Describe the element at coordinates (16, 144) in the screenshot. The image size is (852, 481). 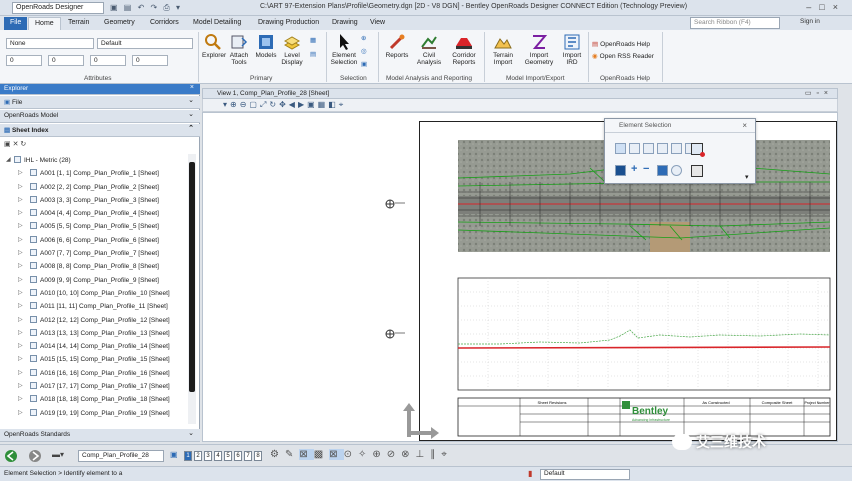
I see `delete-icon: ✕` at that location.